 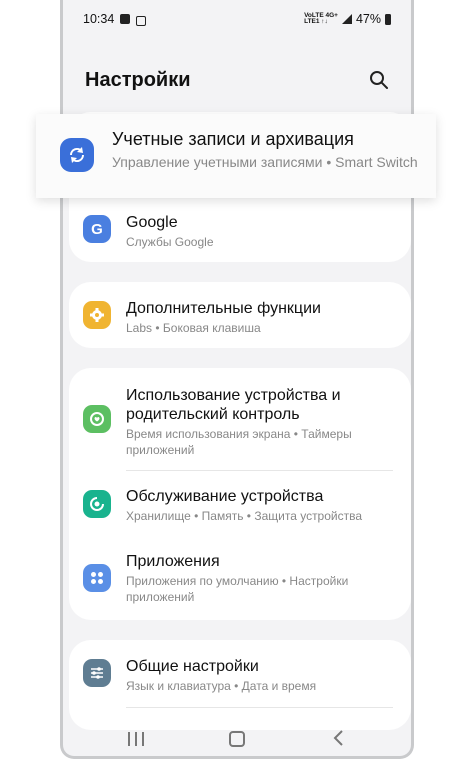 I want to click on divider, so click(x=259, y=707).